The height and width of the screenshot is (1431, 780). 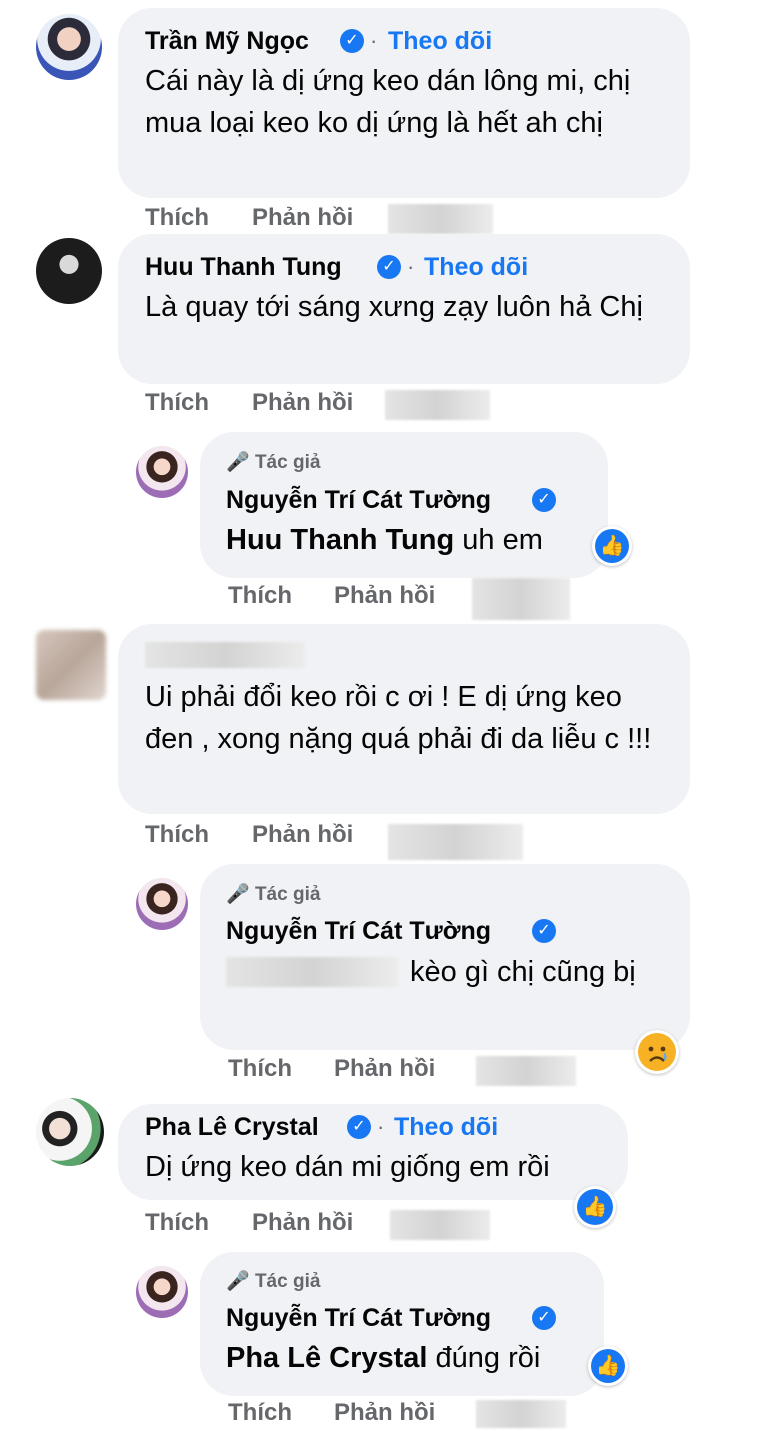 What do you see at coordinates (326, 1358) in the screenshot?
I see `mention-link: Pha Lê Crystal` at bounding box center [326, 1358].